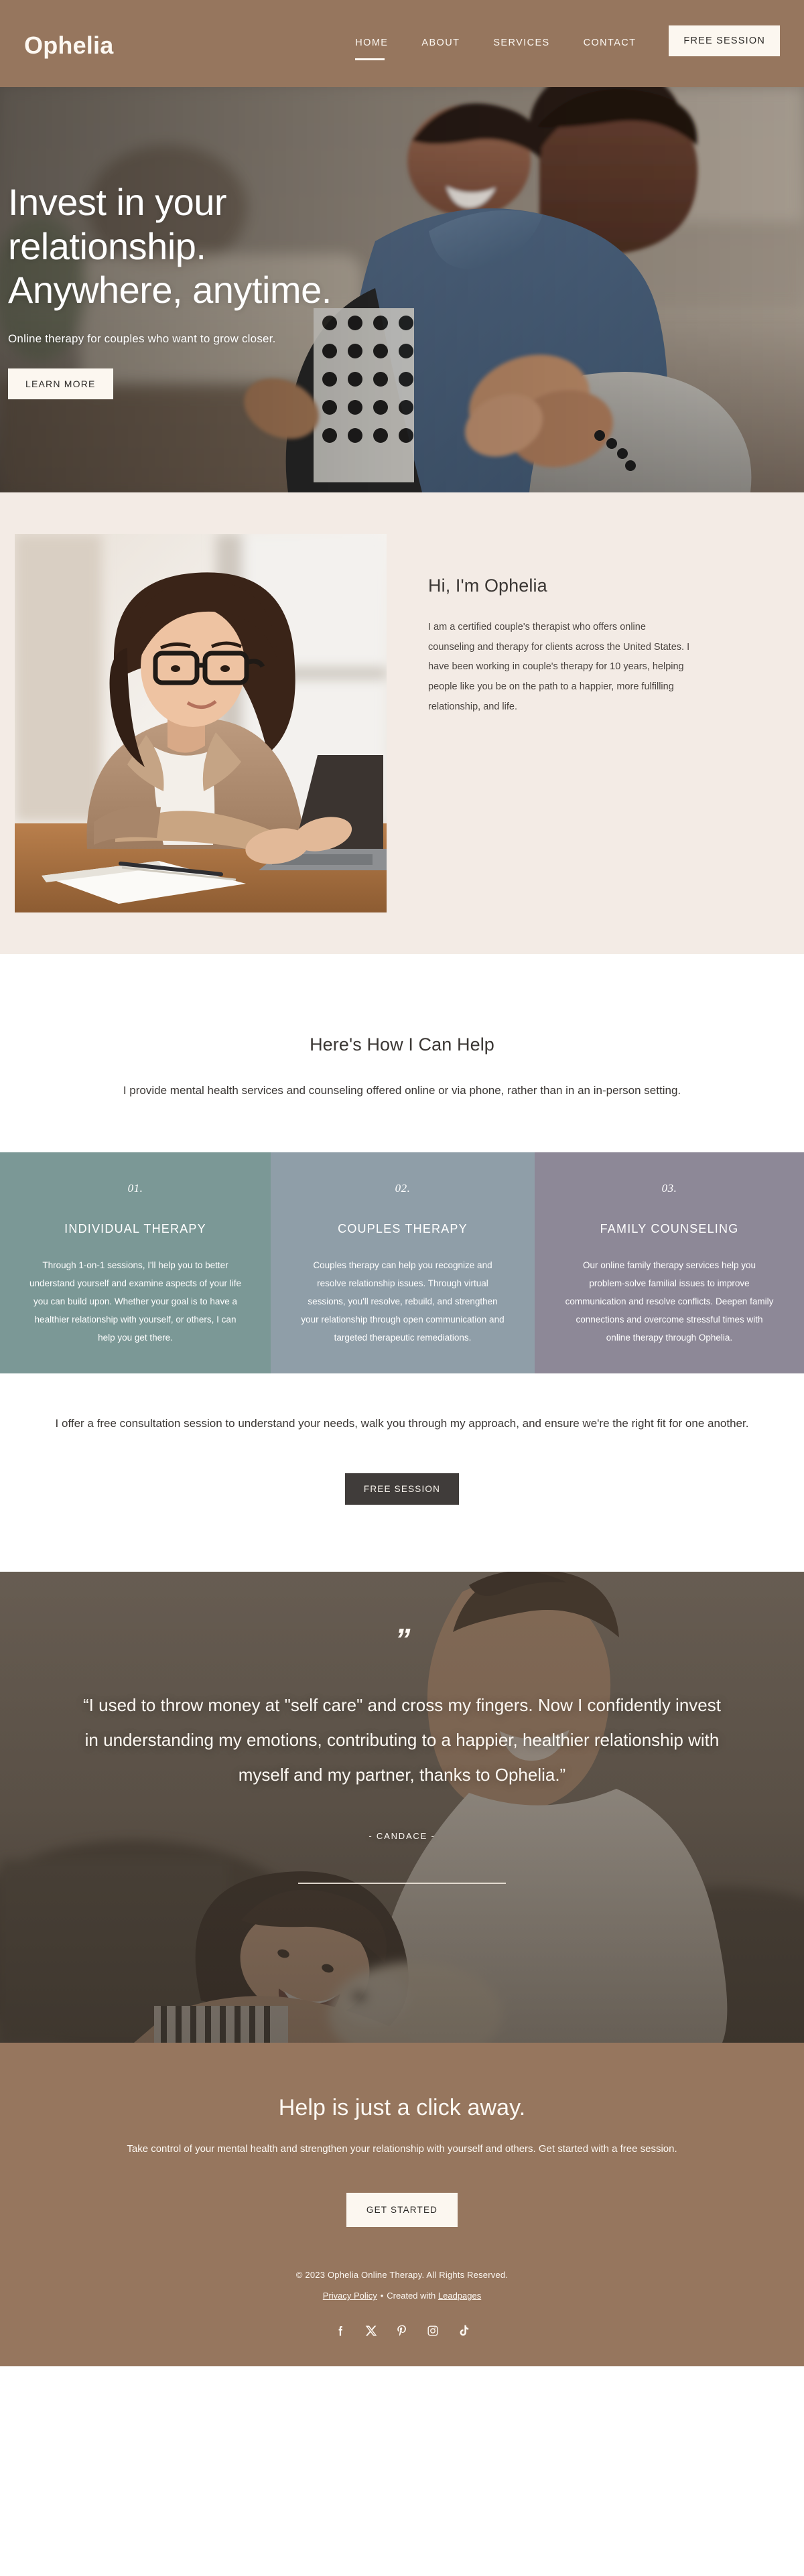 The image size is (804, 2576). I want to click on nav-item-home: HOME, so click(371, 47).